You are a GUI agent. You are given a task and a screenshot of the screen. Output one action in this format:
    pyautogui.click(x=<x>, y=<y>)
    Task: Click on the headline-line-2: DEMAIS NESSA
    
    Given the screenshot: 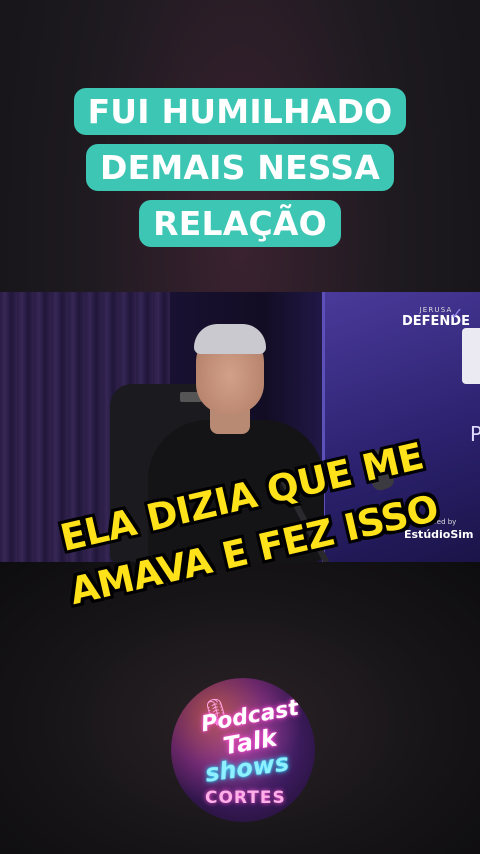 What is the action you would take?
    pyautogui.click(x=240, y=167)
    